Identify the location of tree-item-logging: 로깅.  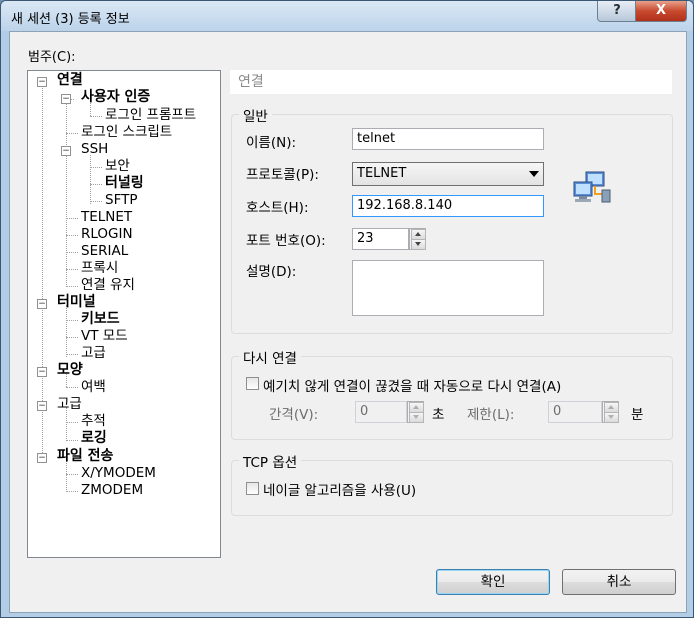
(94, 438).